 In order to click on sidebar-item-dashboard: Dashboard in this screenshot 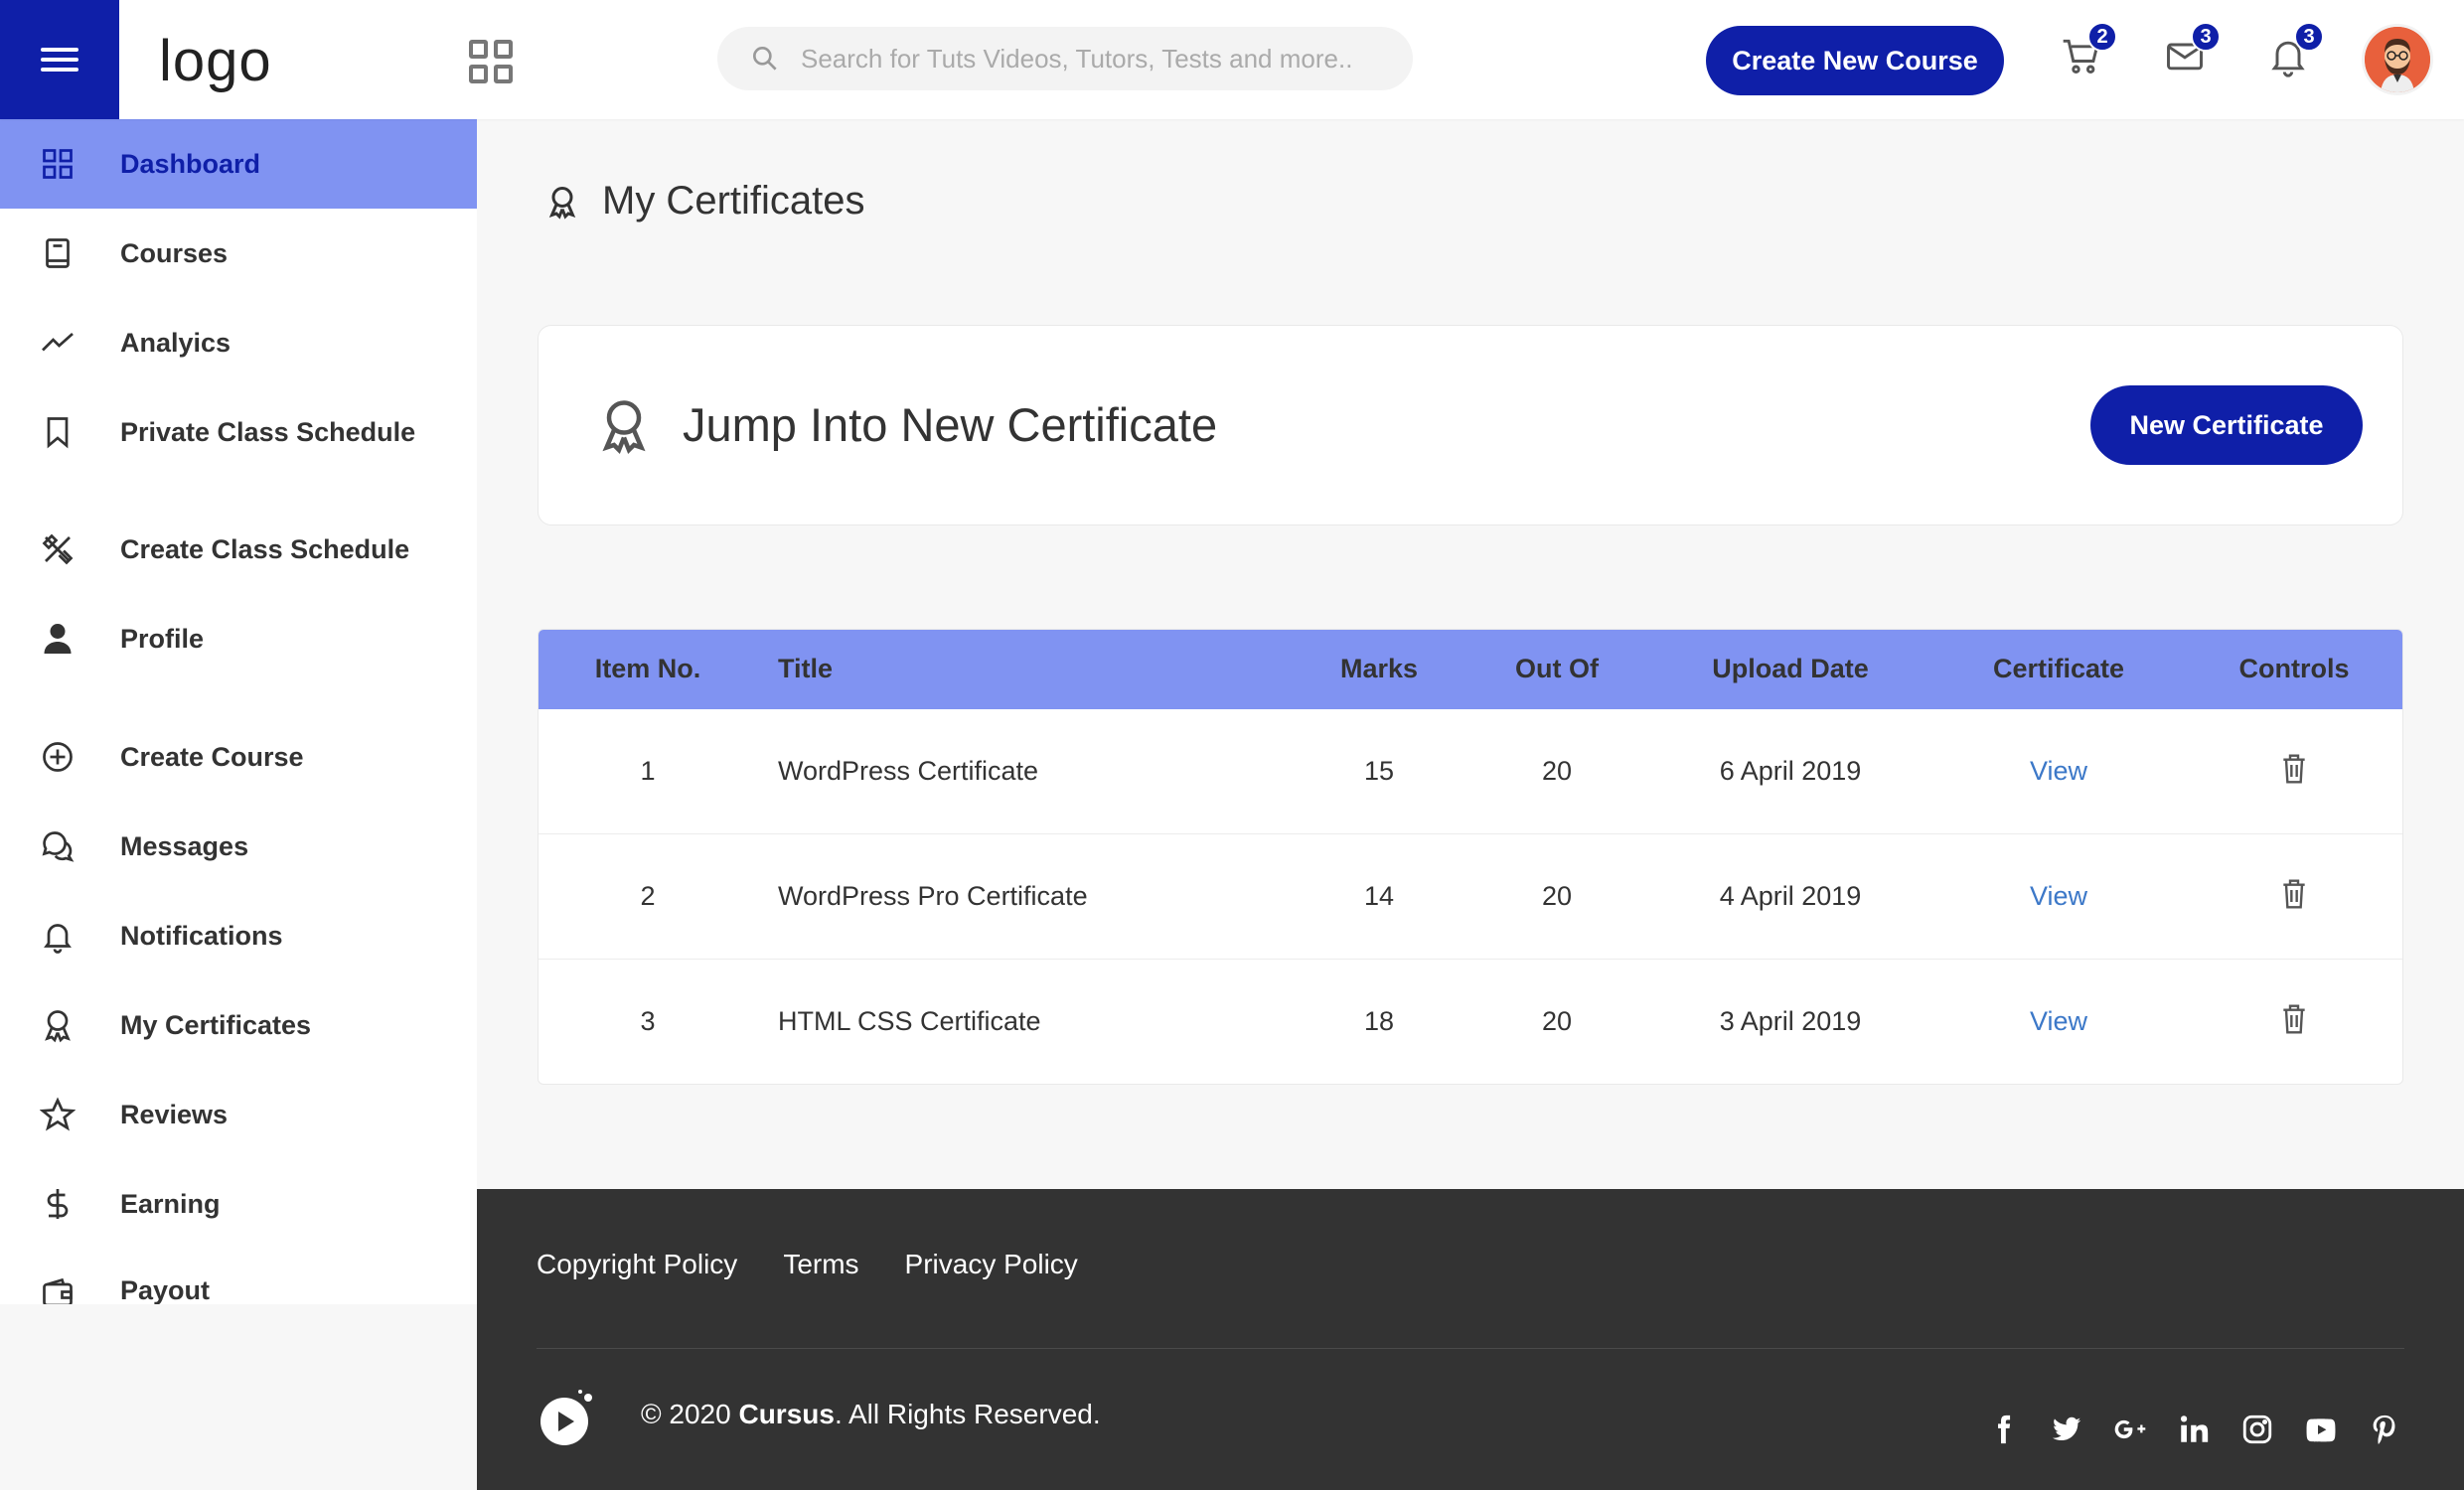, I will do `click(238, 164)`.